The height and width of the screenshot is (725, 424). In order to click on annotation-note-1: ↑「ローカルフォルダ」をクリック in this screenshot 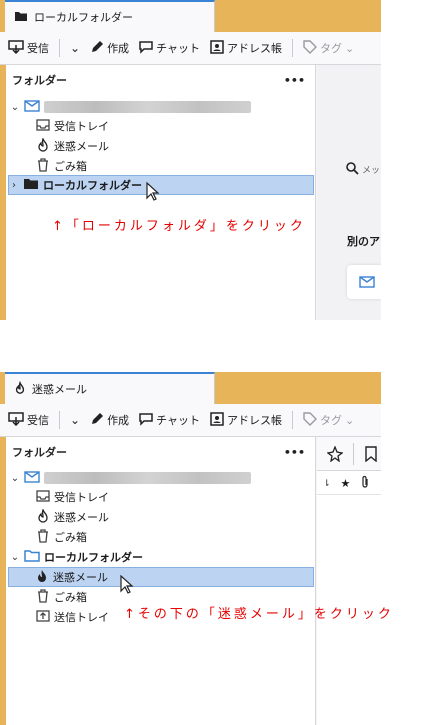, I will do `click(179, 226)`.